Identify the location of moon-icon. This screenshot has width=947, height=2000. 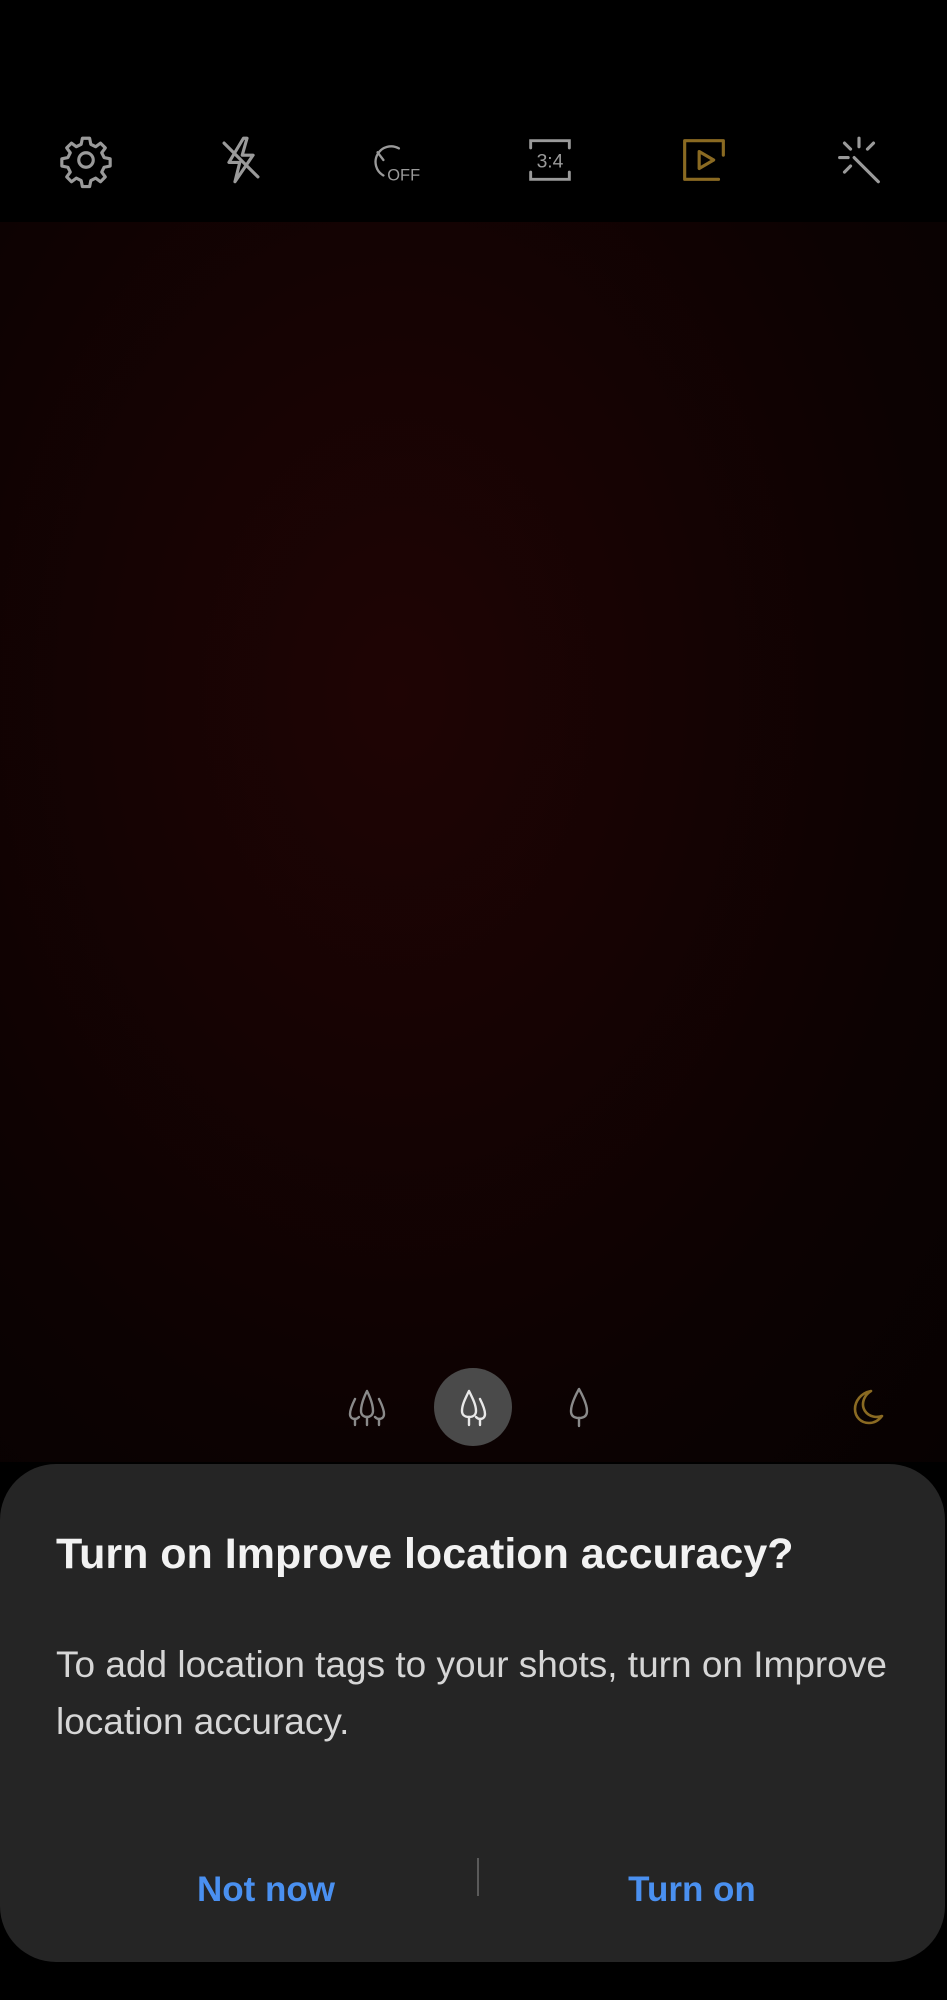
(865, 1407).